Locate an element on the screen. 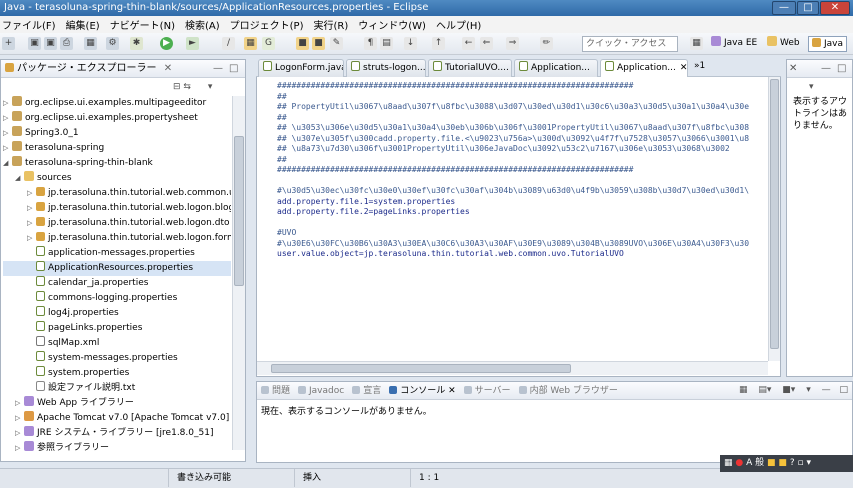 Image resolution: width=853 pixels, height=488 pixels. console-menu-icon: ▾ is located at coordinates (808, 390).